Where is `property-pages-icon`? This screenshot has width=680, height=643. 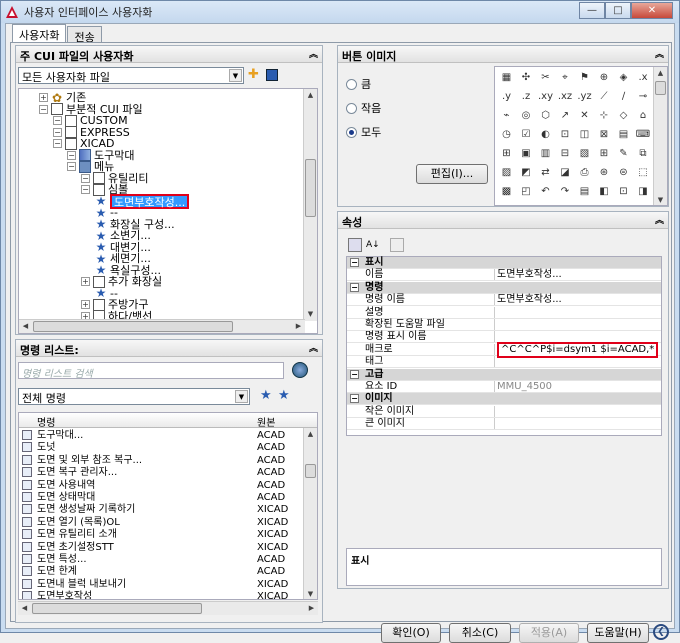 property-pages-icon is located at coordinates (396, 245).